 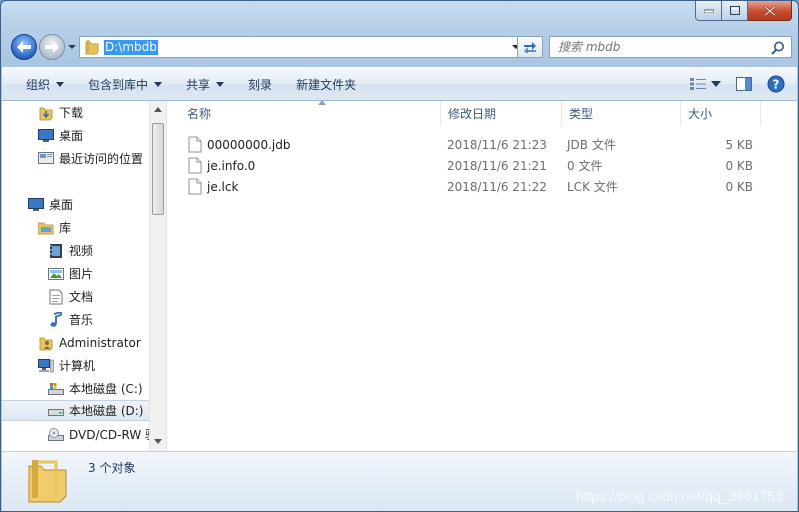 What do you see at coordinates (24, 47) in the screenshot?
I see `back-button` at bounding box center [24, 47].